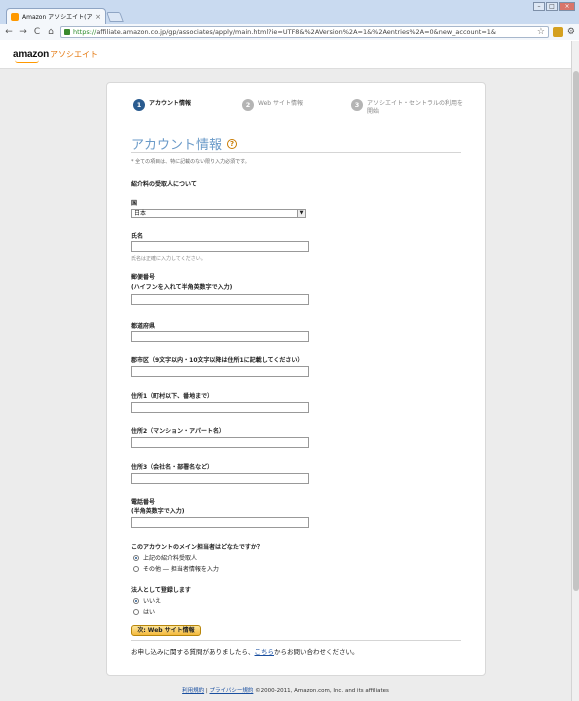 The width and height of the screenshot is (579, 701). Describe the element at coordinates (220, 371) in the screenshot. I see `city-field` at that location.